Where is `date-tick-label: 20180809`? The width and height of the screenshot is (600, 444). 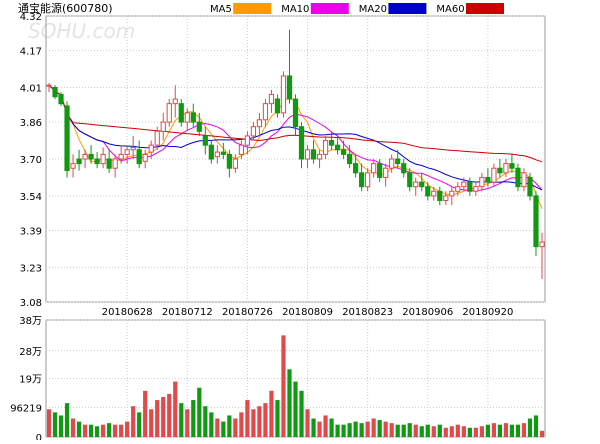
date-tick-label: 20180809 is located at coordinates (307, 312).